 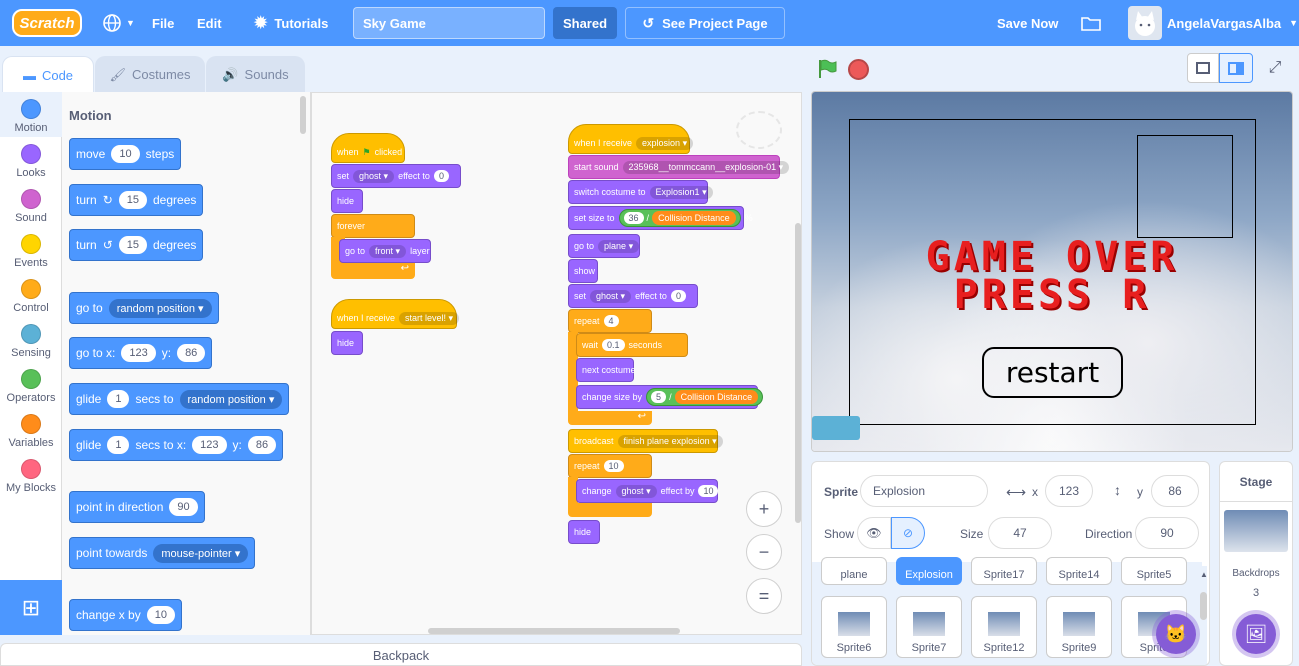 What do you see at coordinates (31, 159) in the screenshot?
I see `category-looks: Looks` at bounding box center [31, 159].